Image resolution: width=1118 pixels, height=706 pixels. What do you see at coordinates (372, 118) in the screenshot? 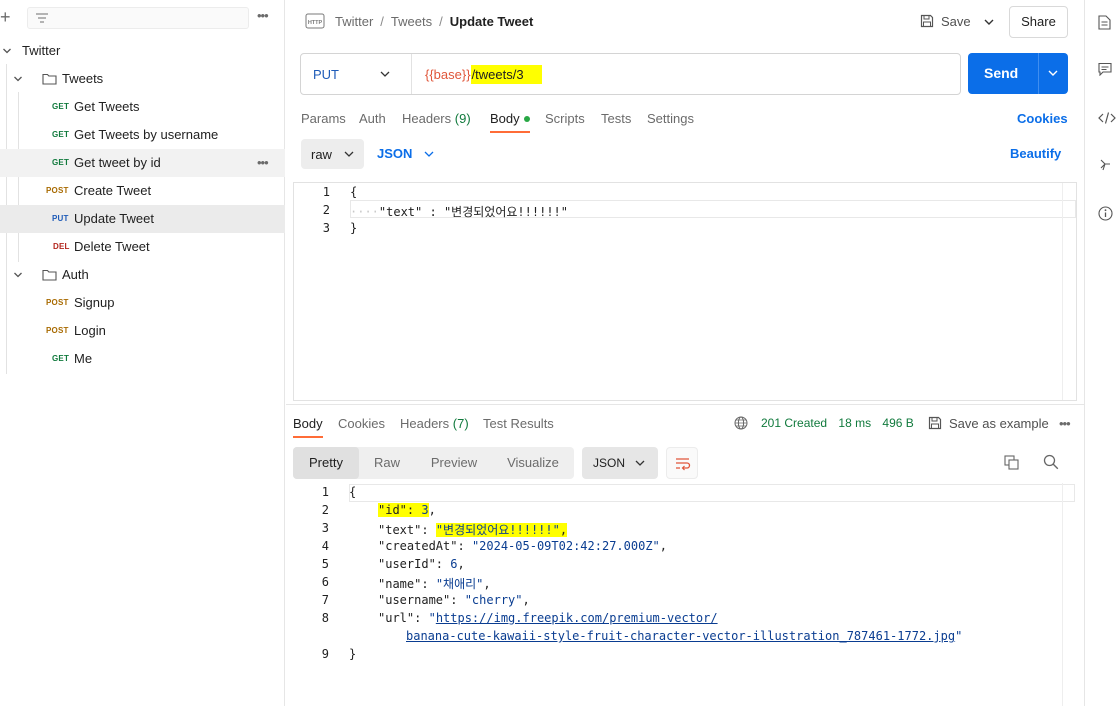
I see `tab-auth: Auth` at bounding box center [372, 118].